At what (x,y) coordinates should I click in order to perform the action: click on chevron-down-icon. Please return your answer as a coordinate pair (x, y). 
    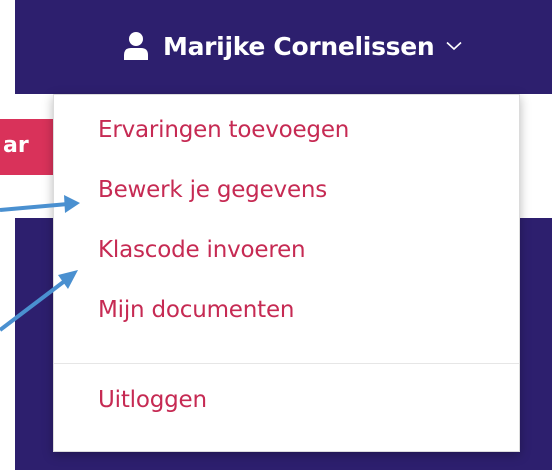
    Looking at the image, I should click on (454, 46).